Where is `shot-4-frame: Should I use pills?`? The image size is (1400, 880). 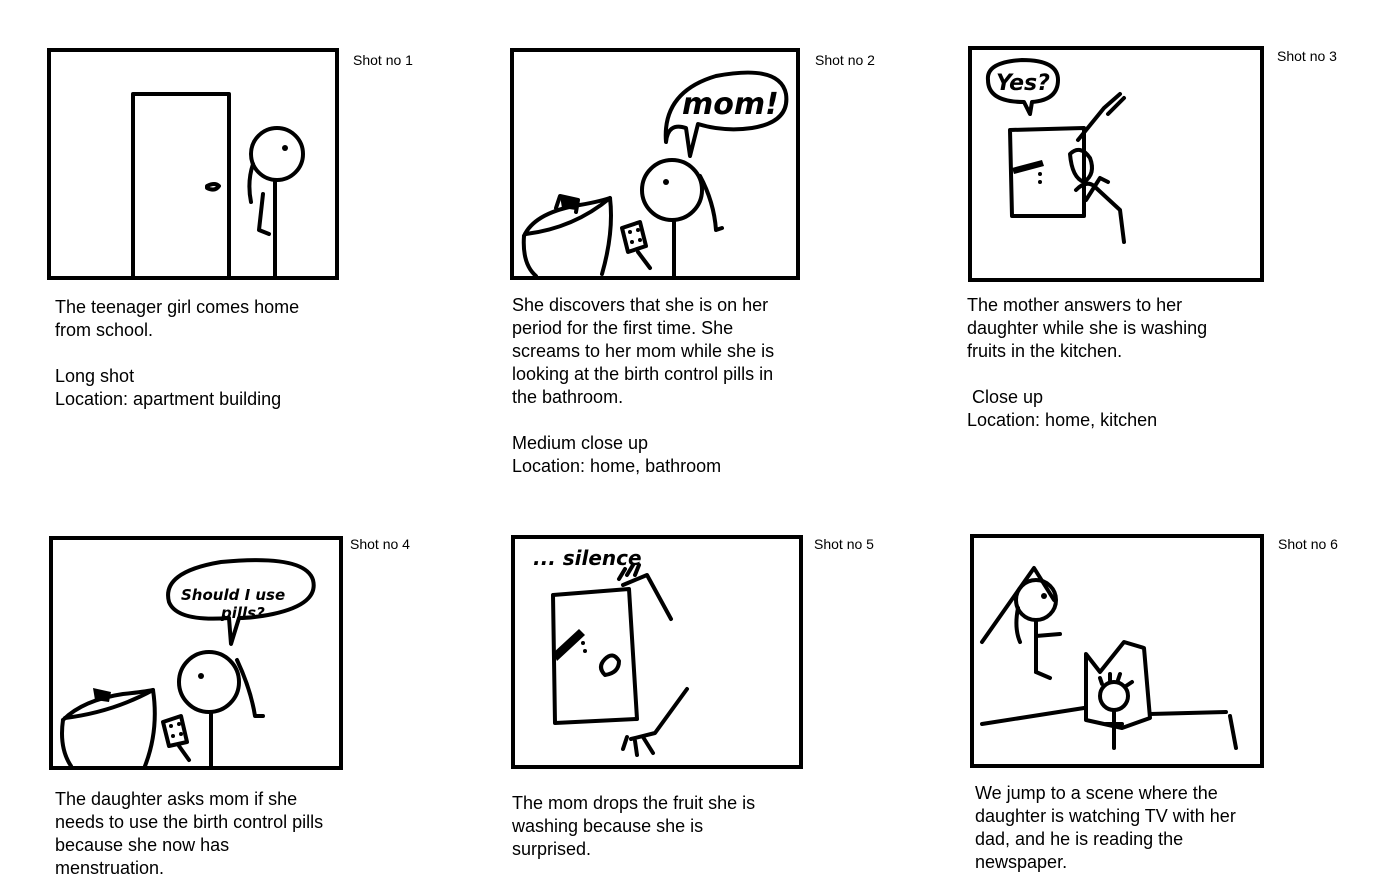 shot-4-frame: Should I use pills? is located at coordinates (196, 653).